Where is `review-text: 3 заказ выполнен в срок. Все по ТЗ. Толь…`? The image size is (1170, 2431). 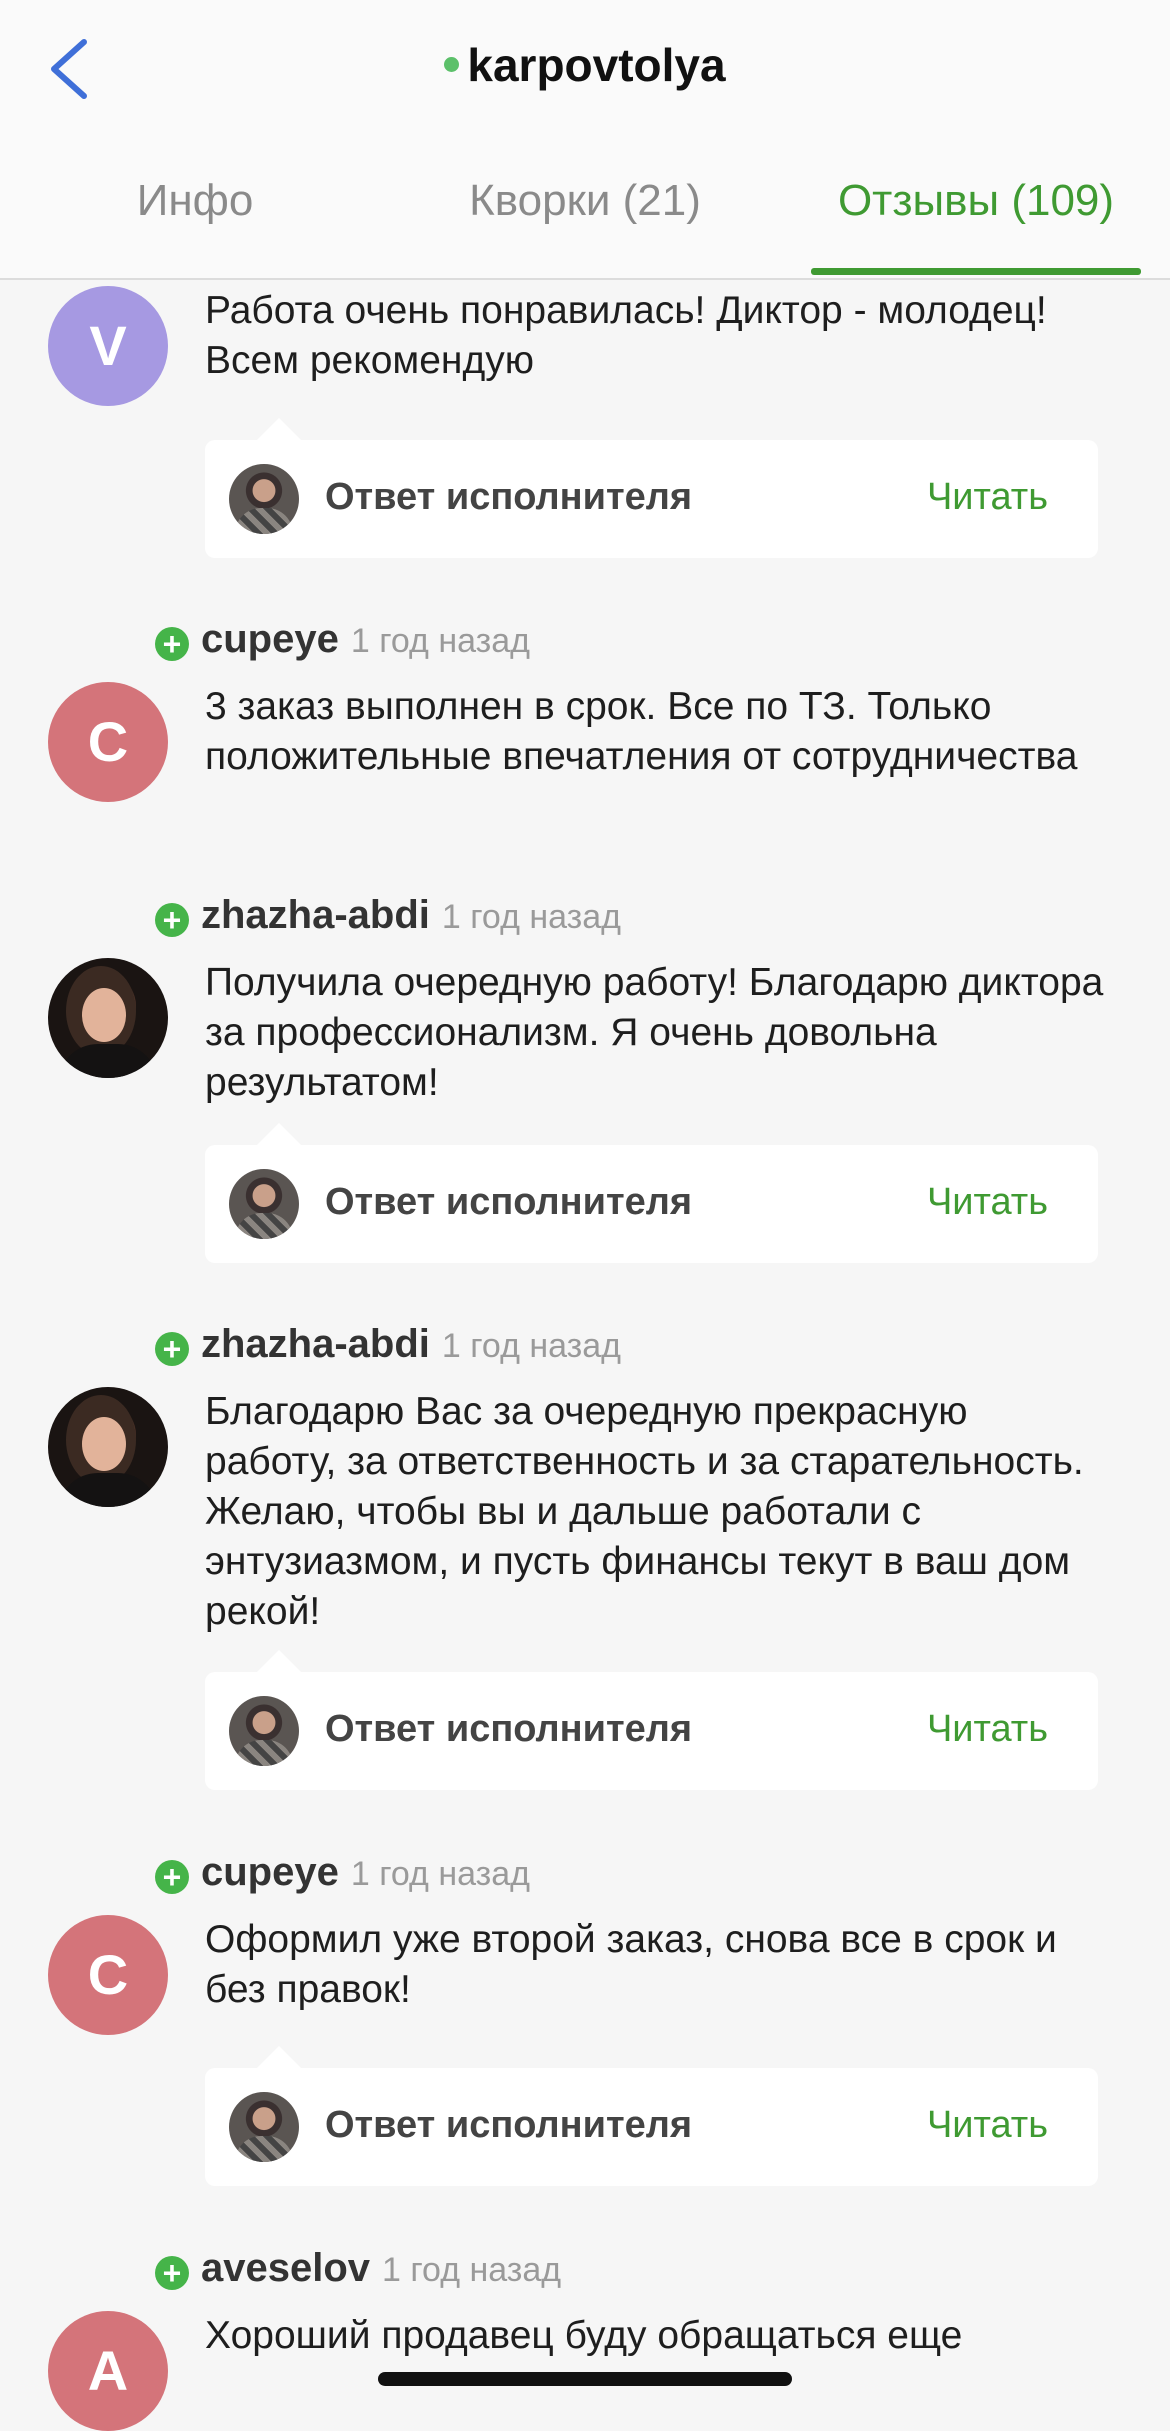 review-text: 3 заказ выполнен в срок. Все по ТЗ. Толь… is located at coordinates (641, 731).